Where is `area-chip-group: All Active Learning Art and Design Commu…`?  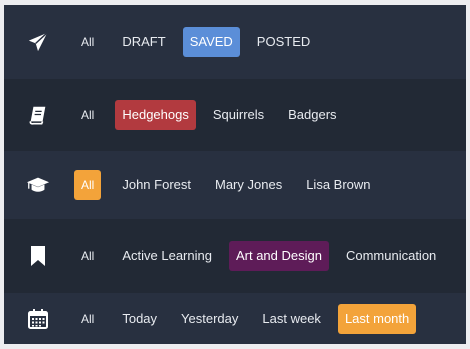
area-chip-group: All Active Learning Art and Design Commu… is located at coordinates (263, 256).